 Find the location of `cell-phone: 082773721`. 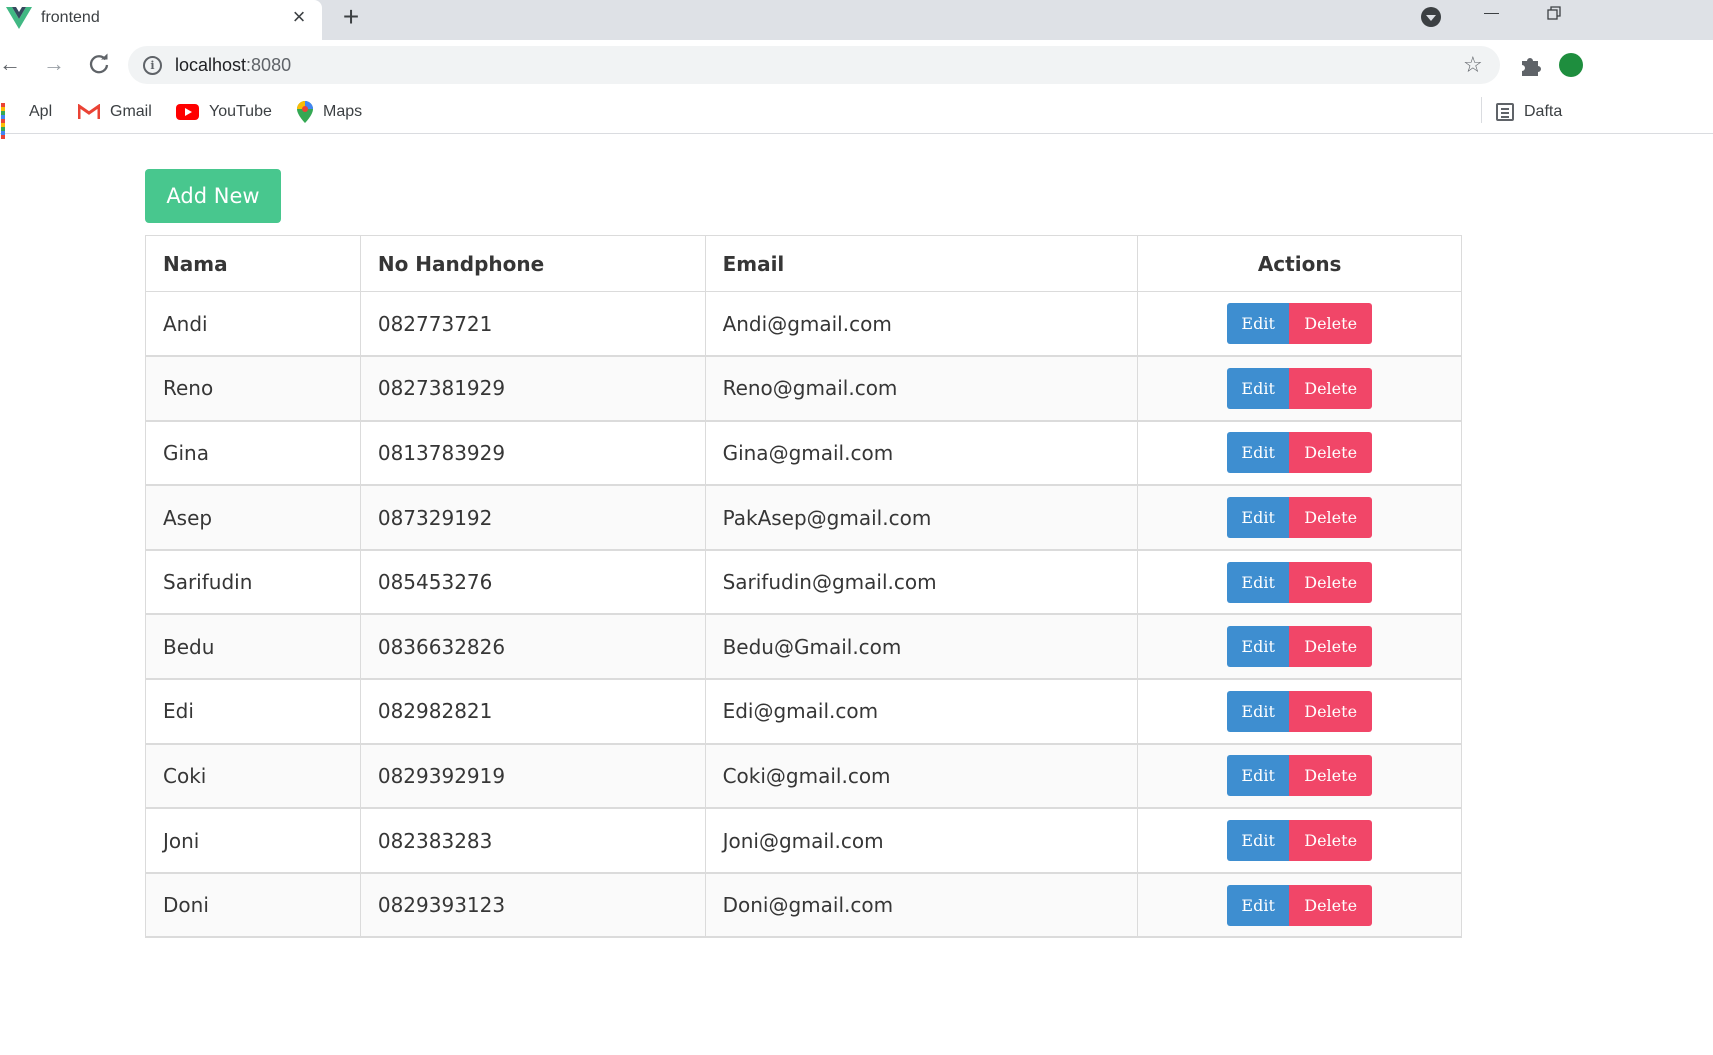

cell-phone: 082773721 is located at coordinates (532, 324).